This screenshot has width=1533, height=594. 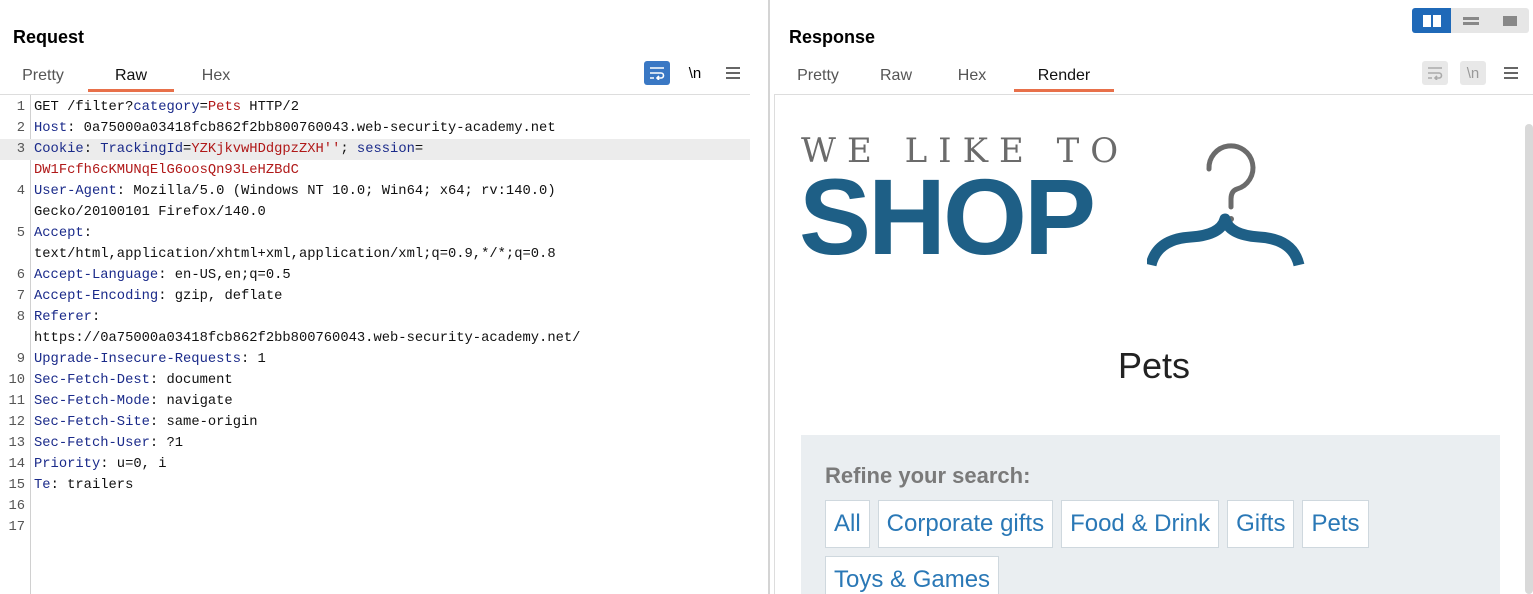 What do you see at coordinates (16, 422) in the screenshot?
I see `line-number: 12` at bounding box center [16, 422].